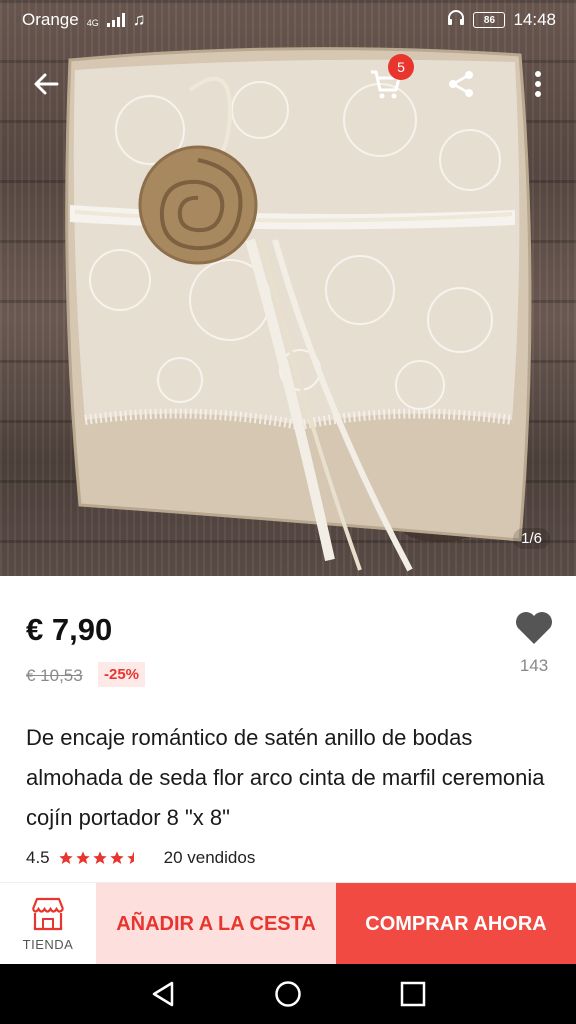 This screenshot has width=576, height=1024. Describe the element at coordinates (401, 67) in the screenshot. I see `cart-count-badge: 5` at that location.